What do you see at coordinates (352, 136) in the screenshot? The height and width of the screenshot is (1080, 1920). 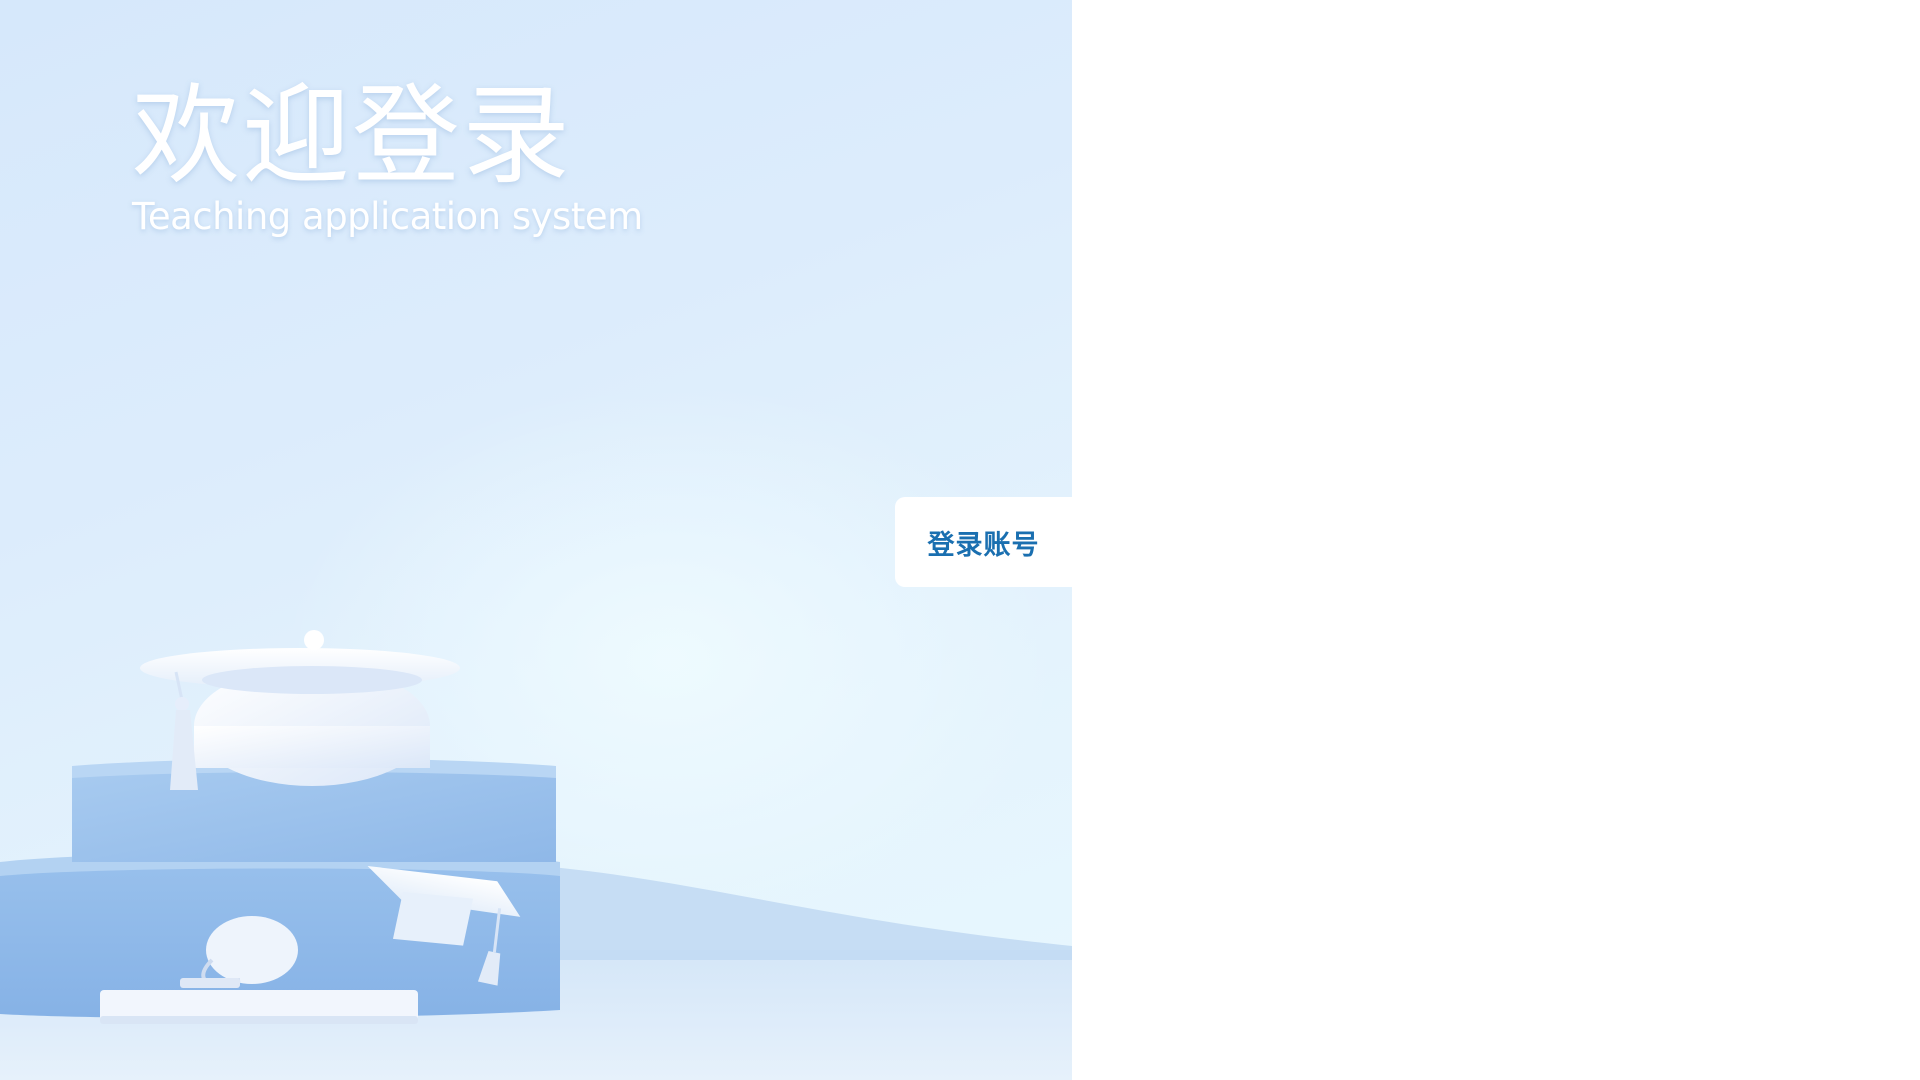 I see `welcome-title: 欢迎登录` at bounding box center [352, 136].